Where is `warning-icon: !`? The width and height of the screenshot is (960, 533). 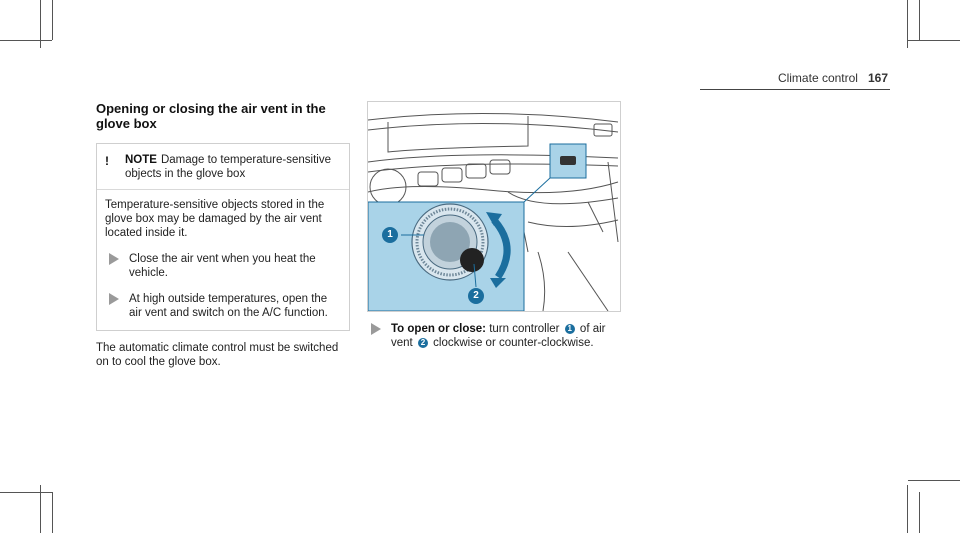
warning-icon: ! is located at coordinates (107, 161).